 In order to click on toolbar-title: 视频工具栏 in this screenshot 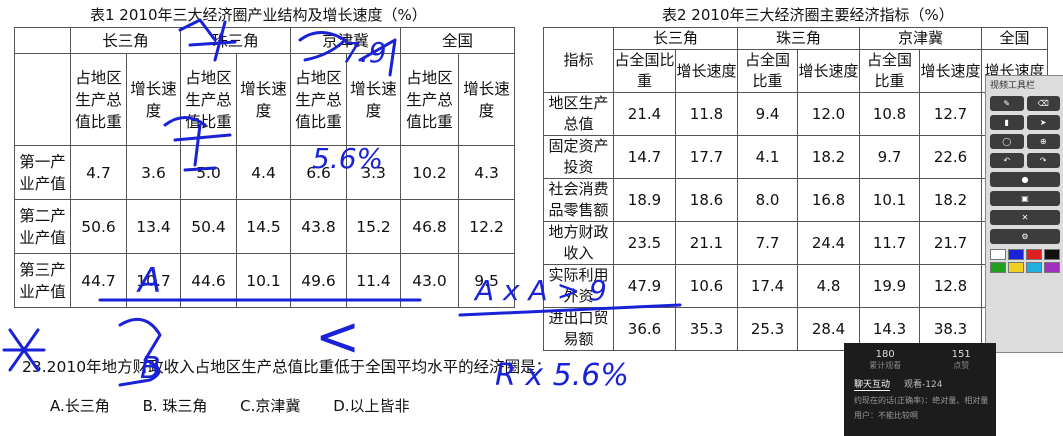, I will do `click(1013, 86)`.